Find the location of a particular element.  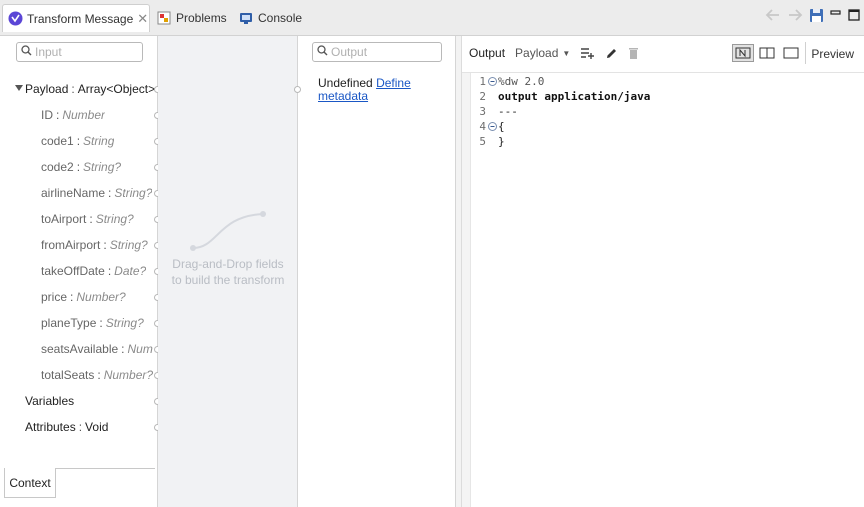

tree-node-variables: Variables is located at coordinates (49, 401).